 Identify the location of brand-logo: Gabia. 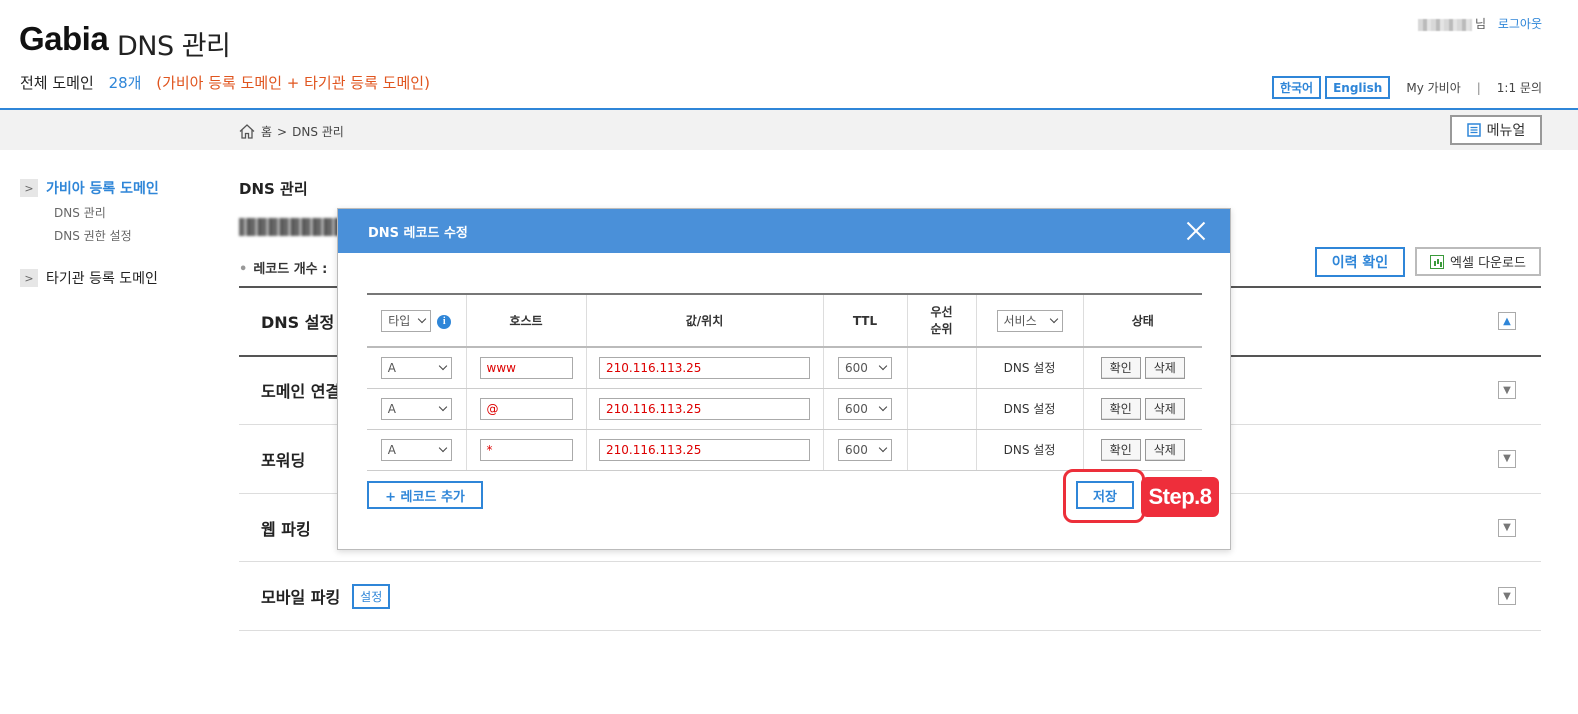
(64, 39).